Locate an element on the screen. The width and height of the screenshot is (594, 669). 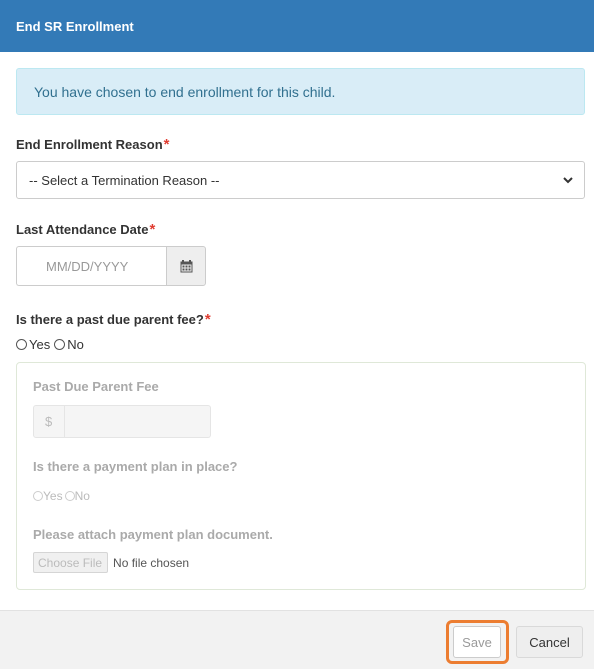
calendar-button is located at coordinates (186, 266).